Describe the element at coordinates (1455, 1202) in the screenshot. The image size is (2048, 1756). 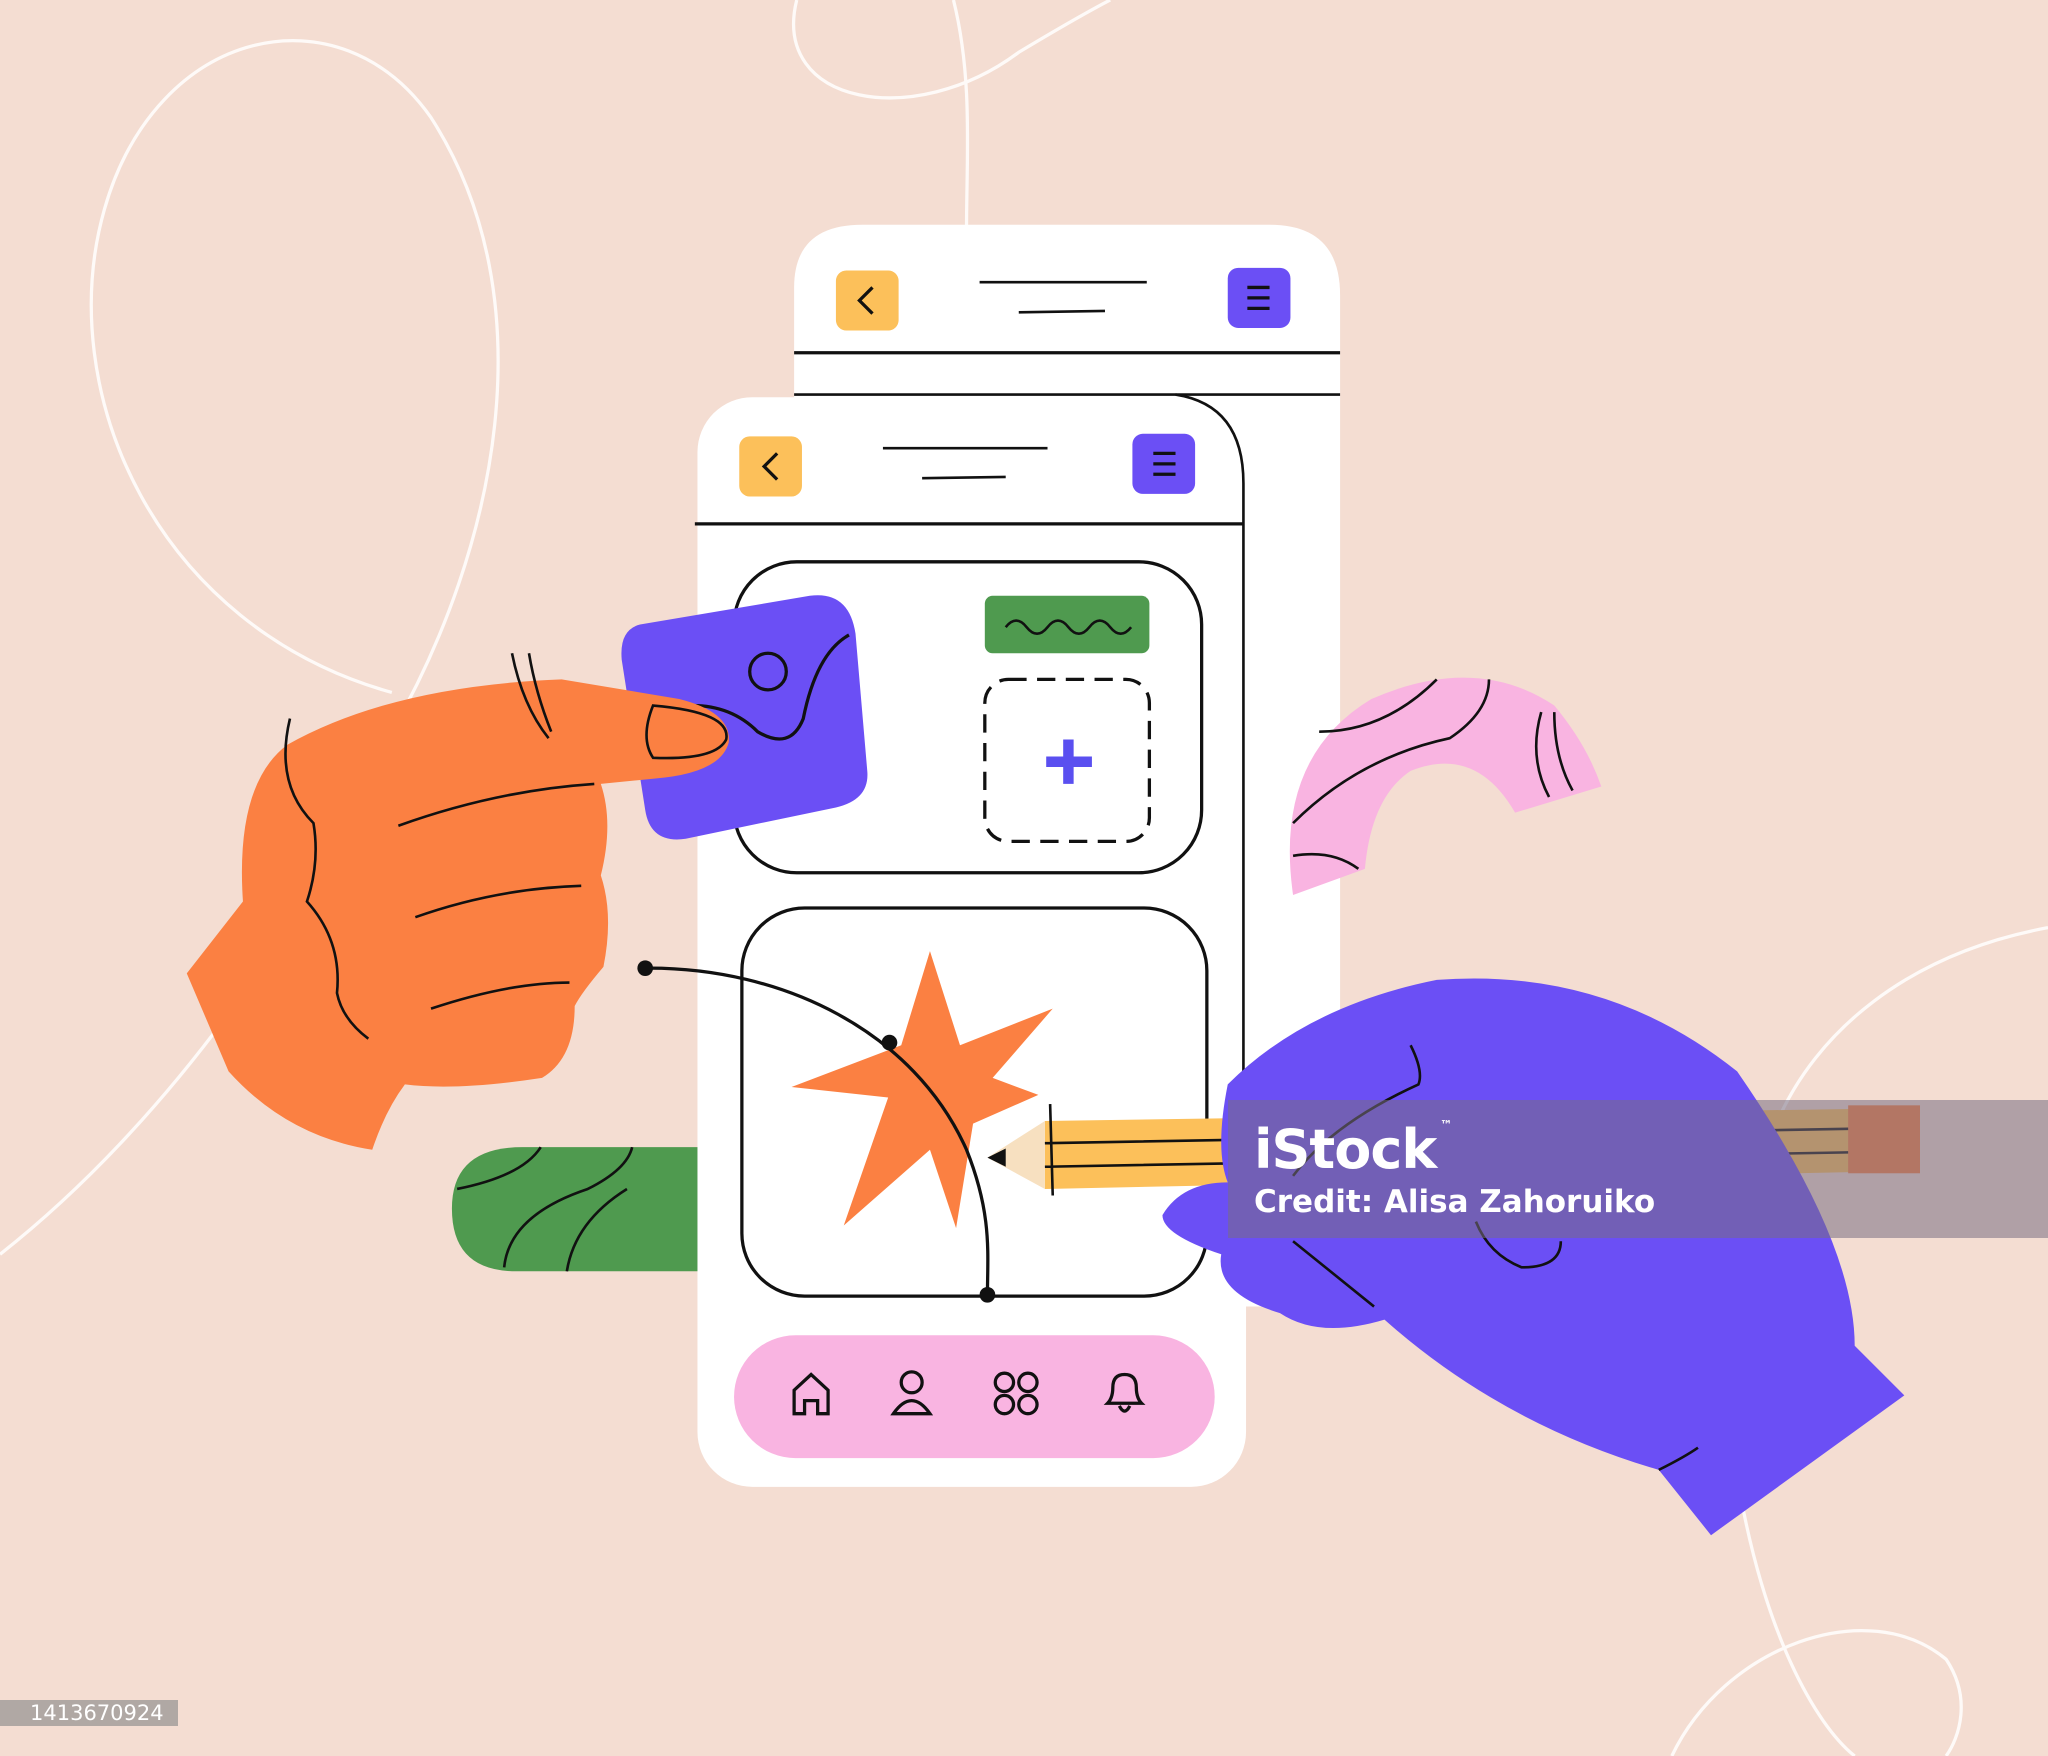
I see `watermark-credit: Credit: Alisa Zahoruiko` at that location.